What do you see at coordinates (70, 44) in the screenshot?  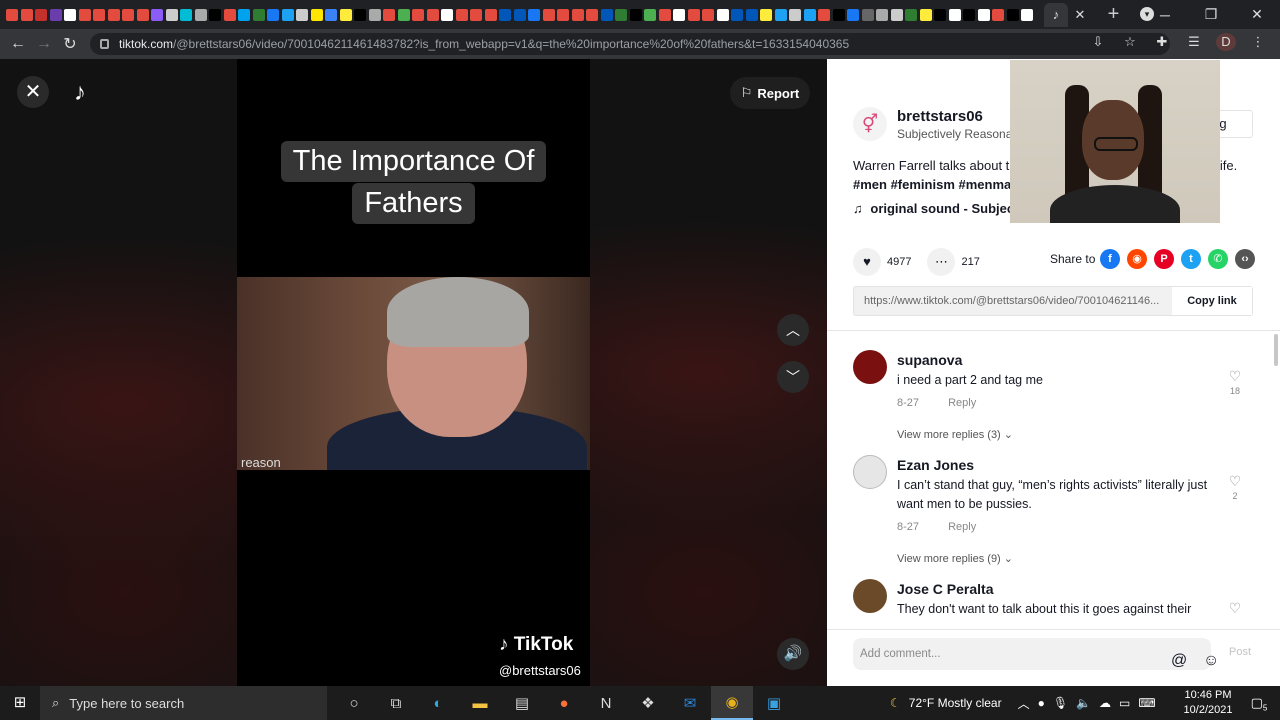 I see `reload-button: ↻` at bounding box center [70, 44].